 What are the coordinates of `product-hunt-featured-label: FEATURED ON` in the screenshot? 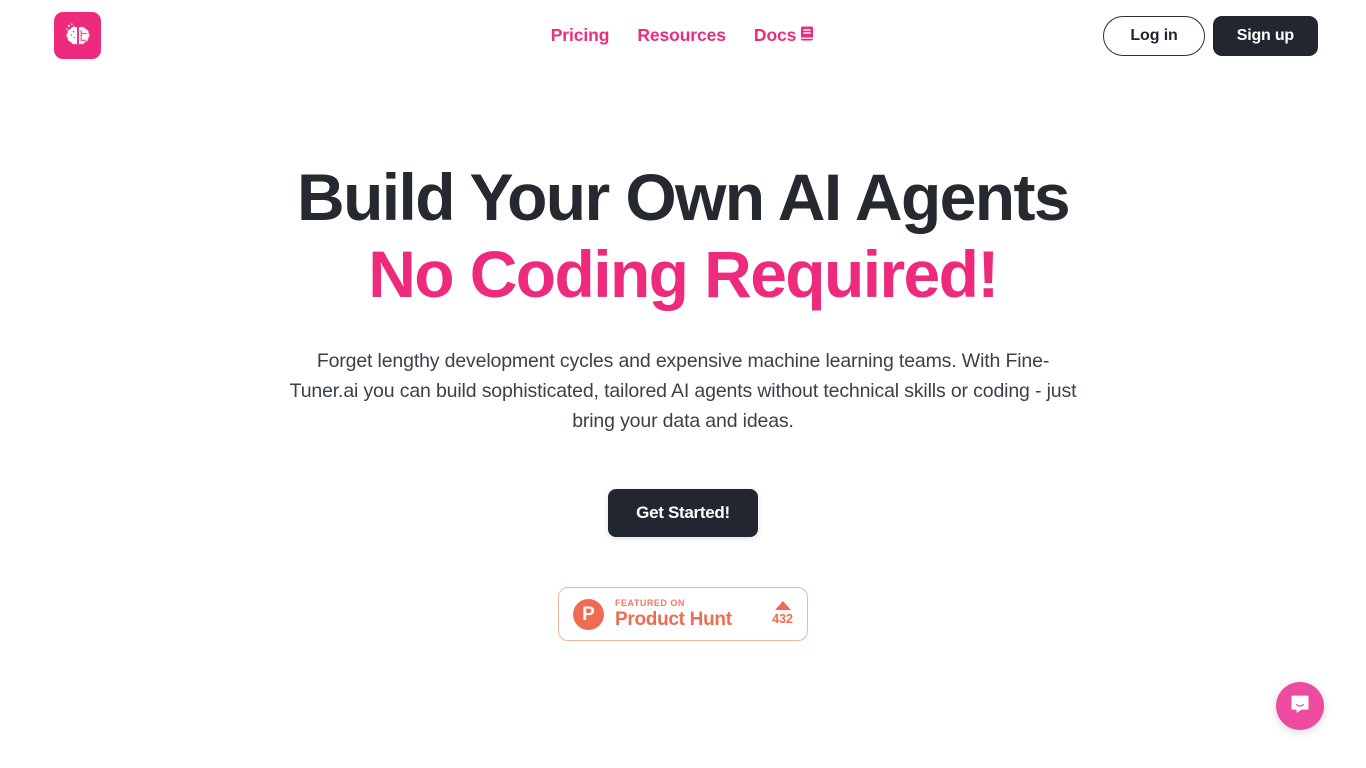 It's located at (650, 602).